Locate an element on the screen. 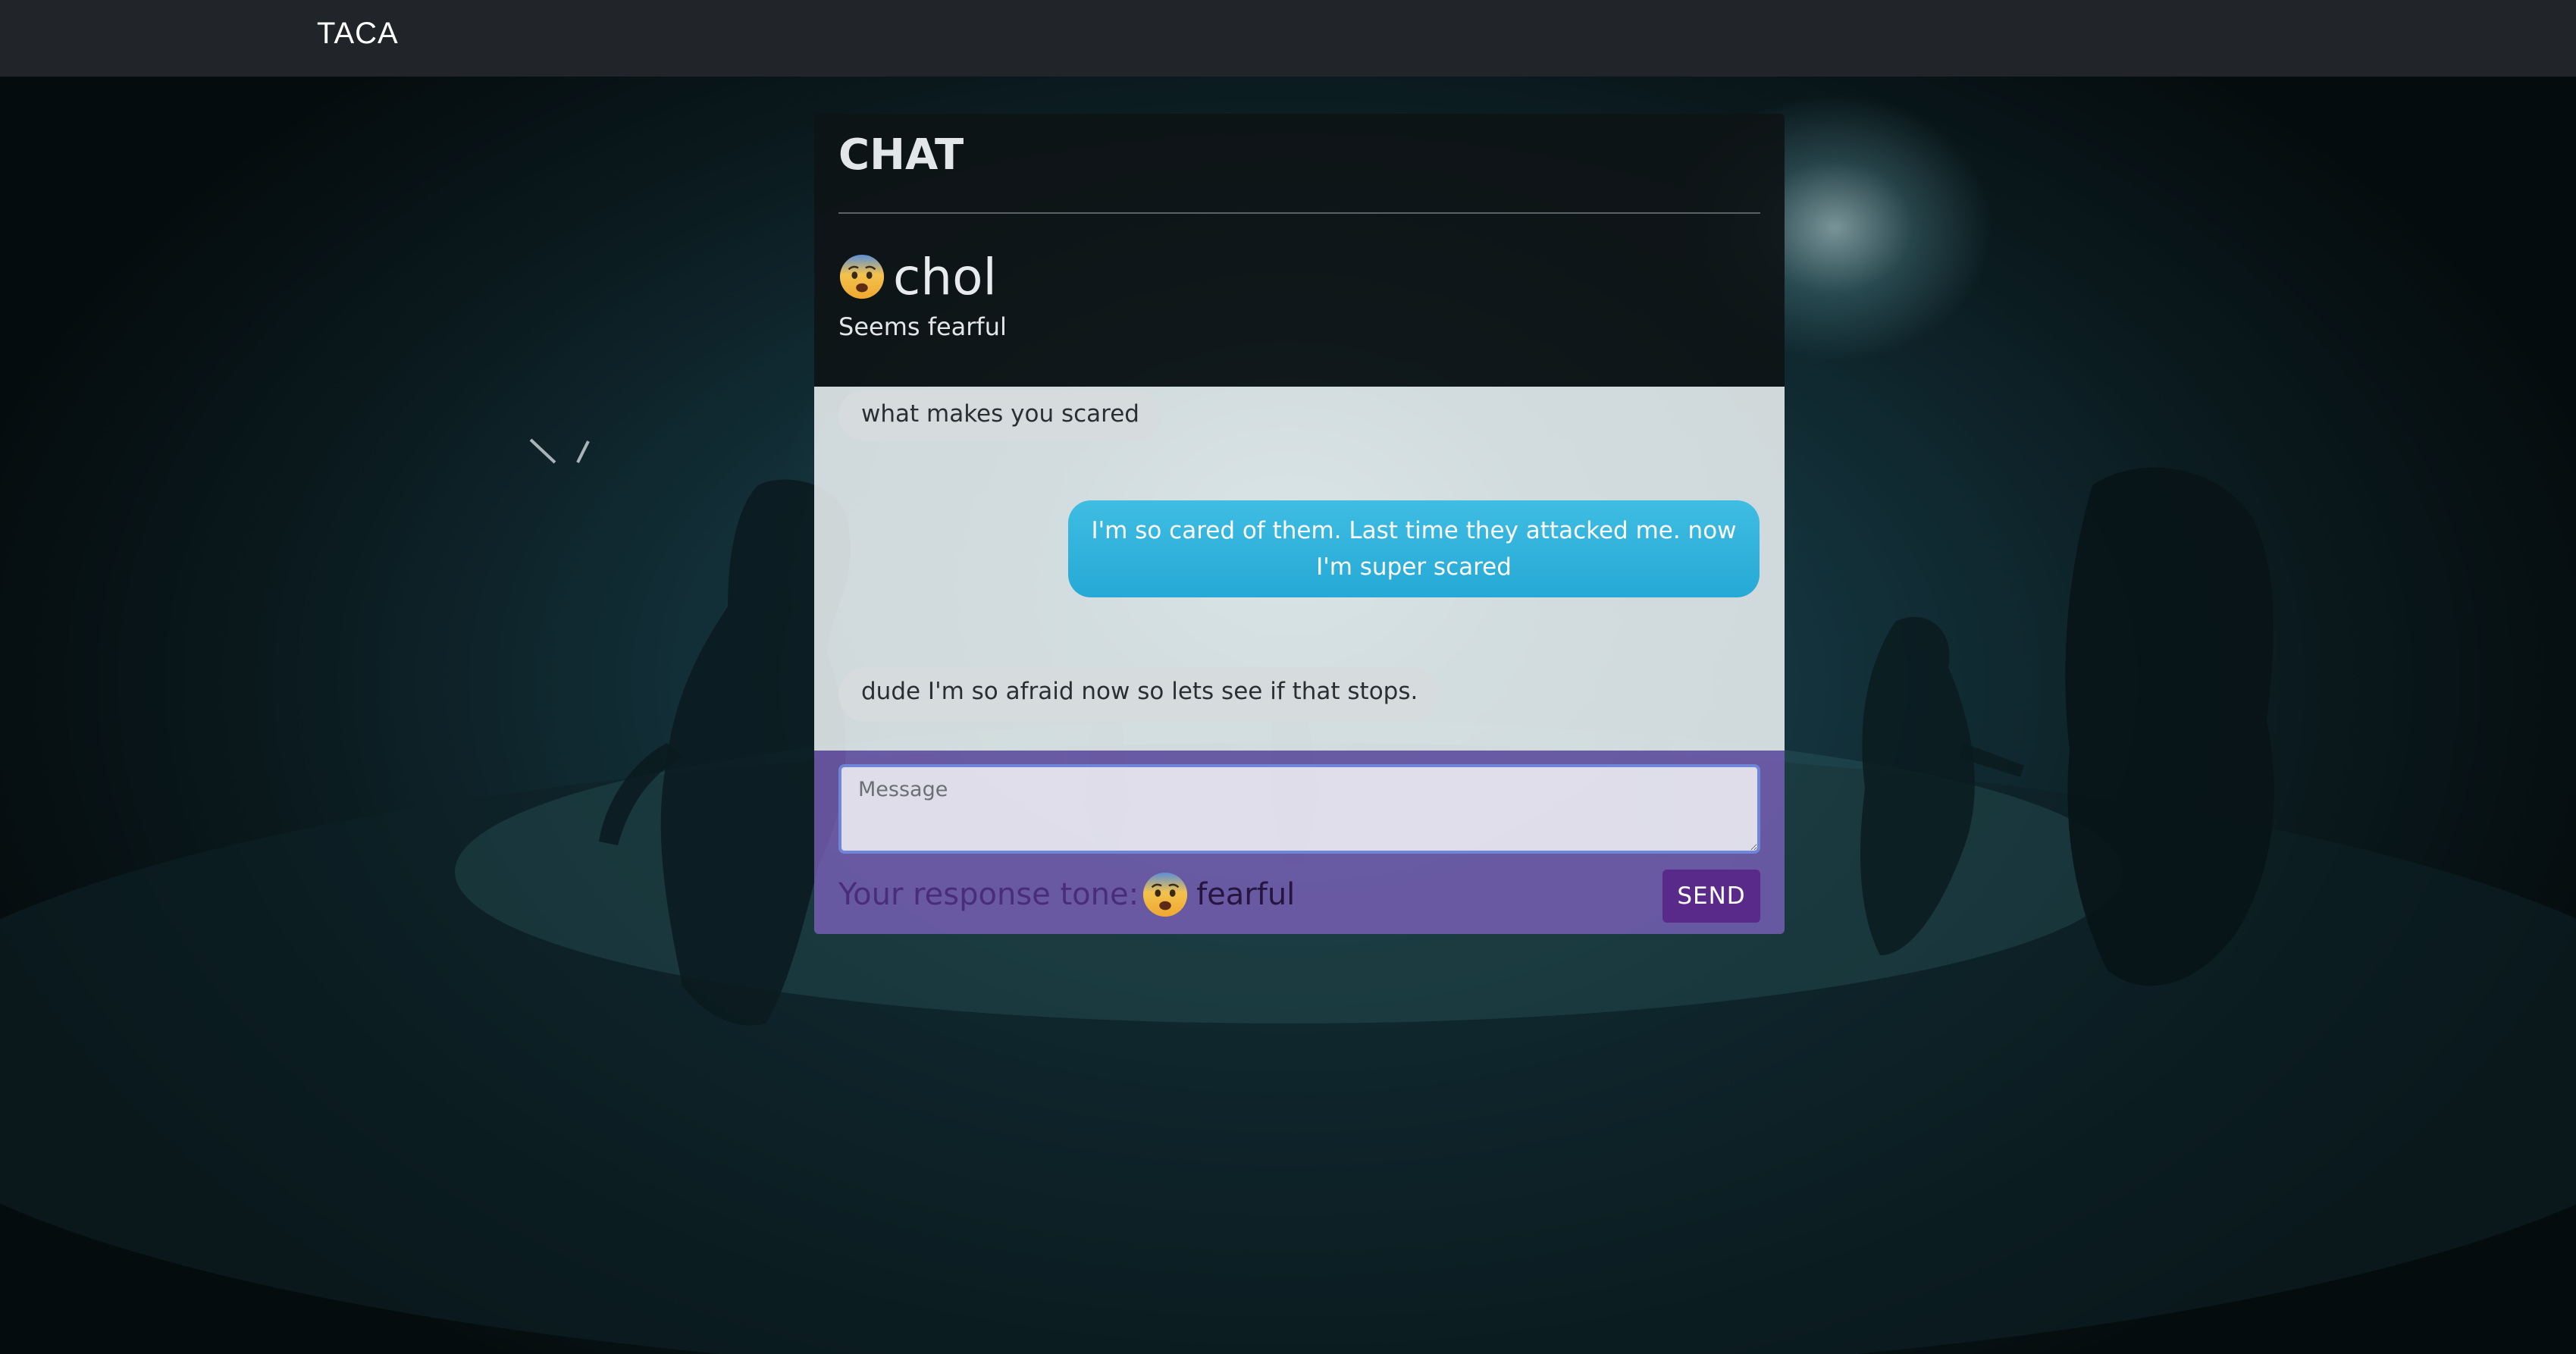  contact-name: chol is located at coordinates (945, 276).